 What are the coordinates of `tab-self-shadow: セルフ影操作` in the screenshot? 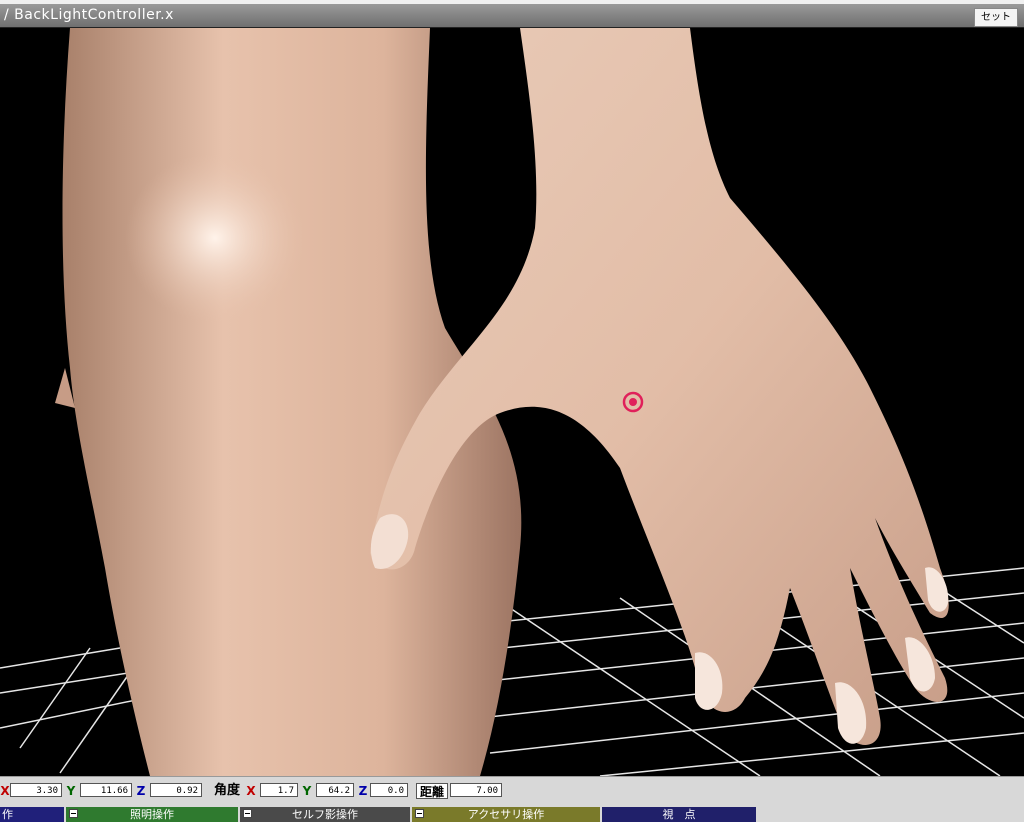 It's located at (325, 814).